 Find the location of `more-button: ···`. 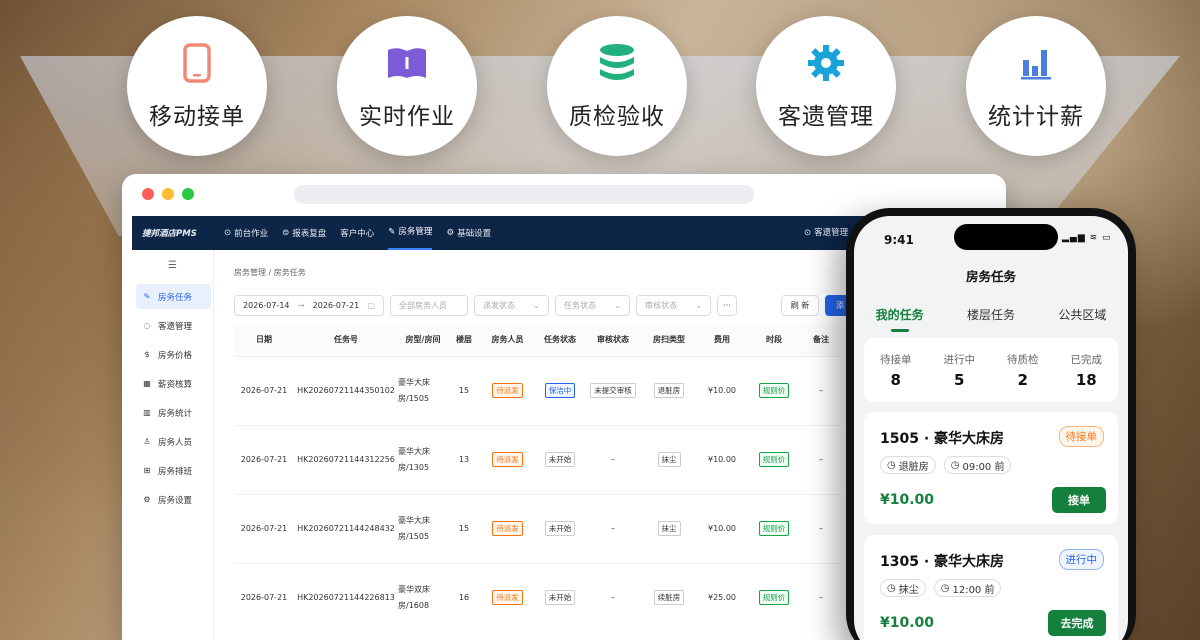

more-button: ··· is located at coordinates (727, 305).